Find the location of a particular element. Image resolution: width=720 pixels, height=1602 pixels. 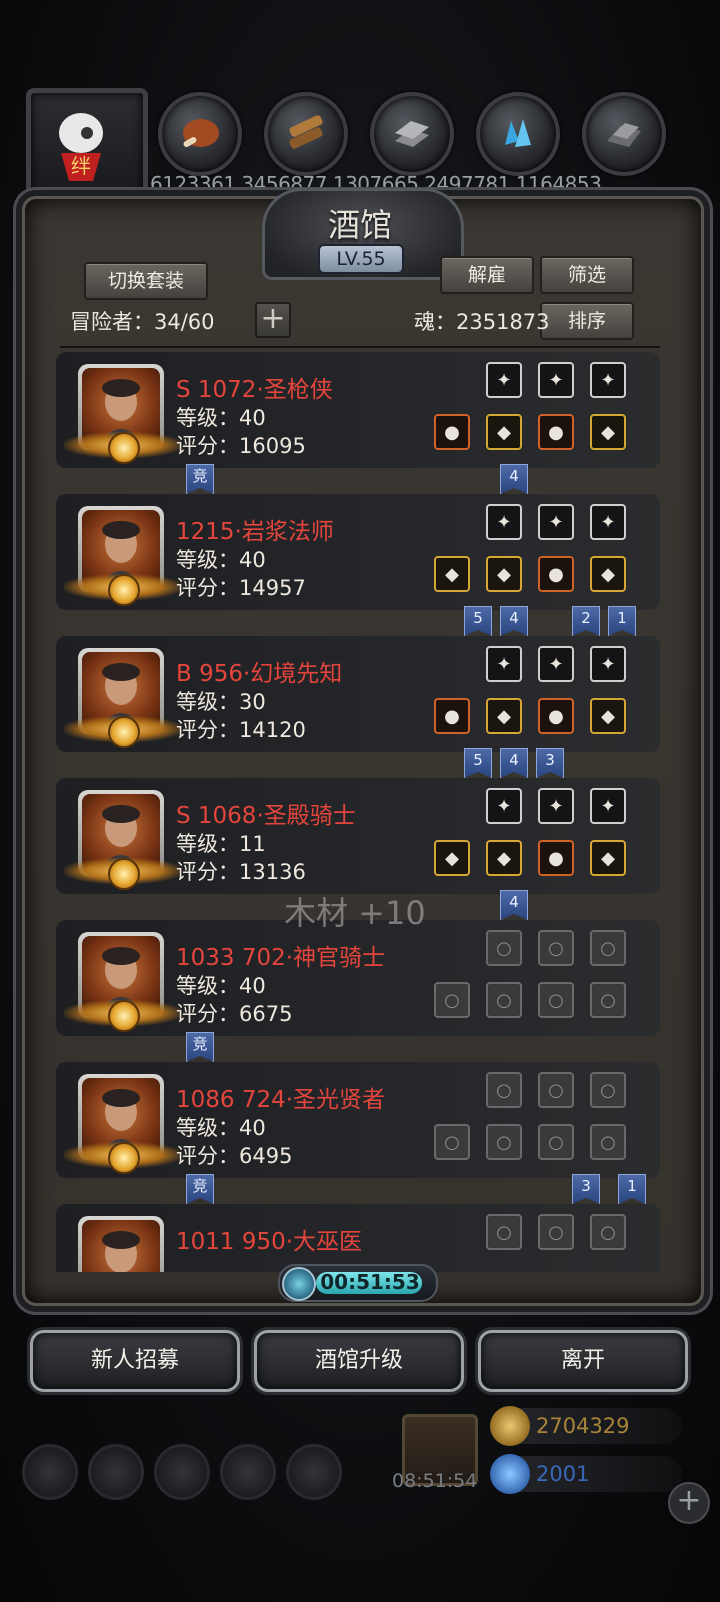

set-count-tag: 1 is located at coordinates (622, 621).